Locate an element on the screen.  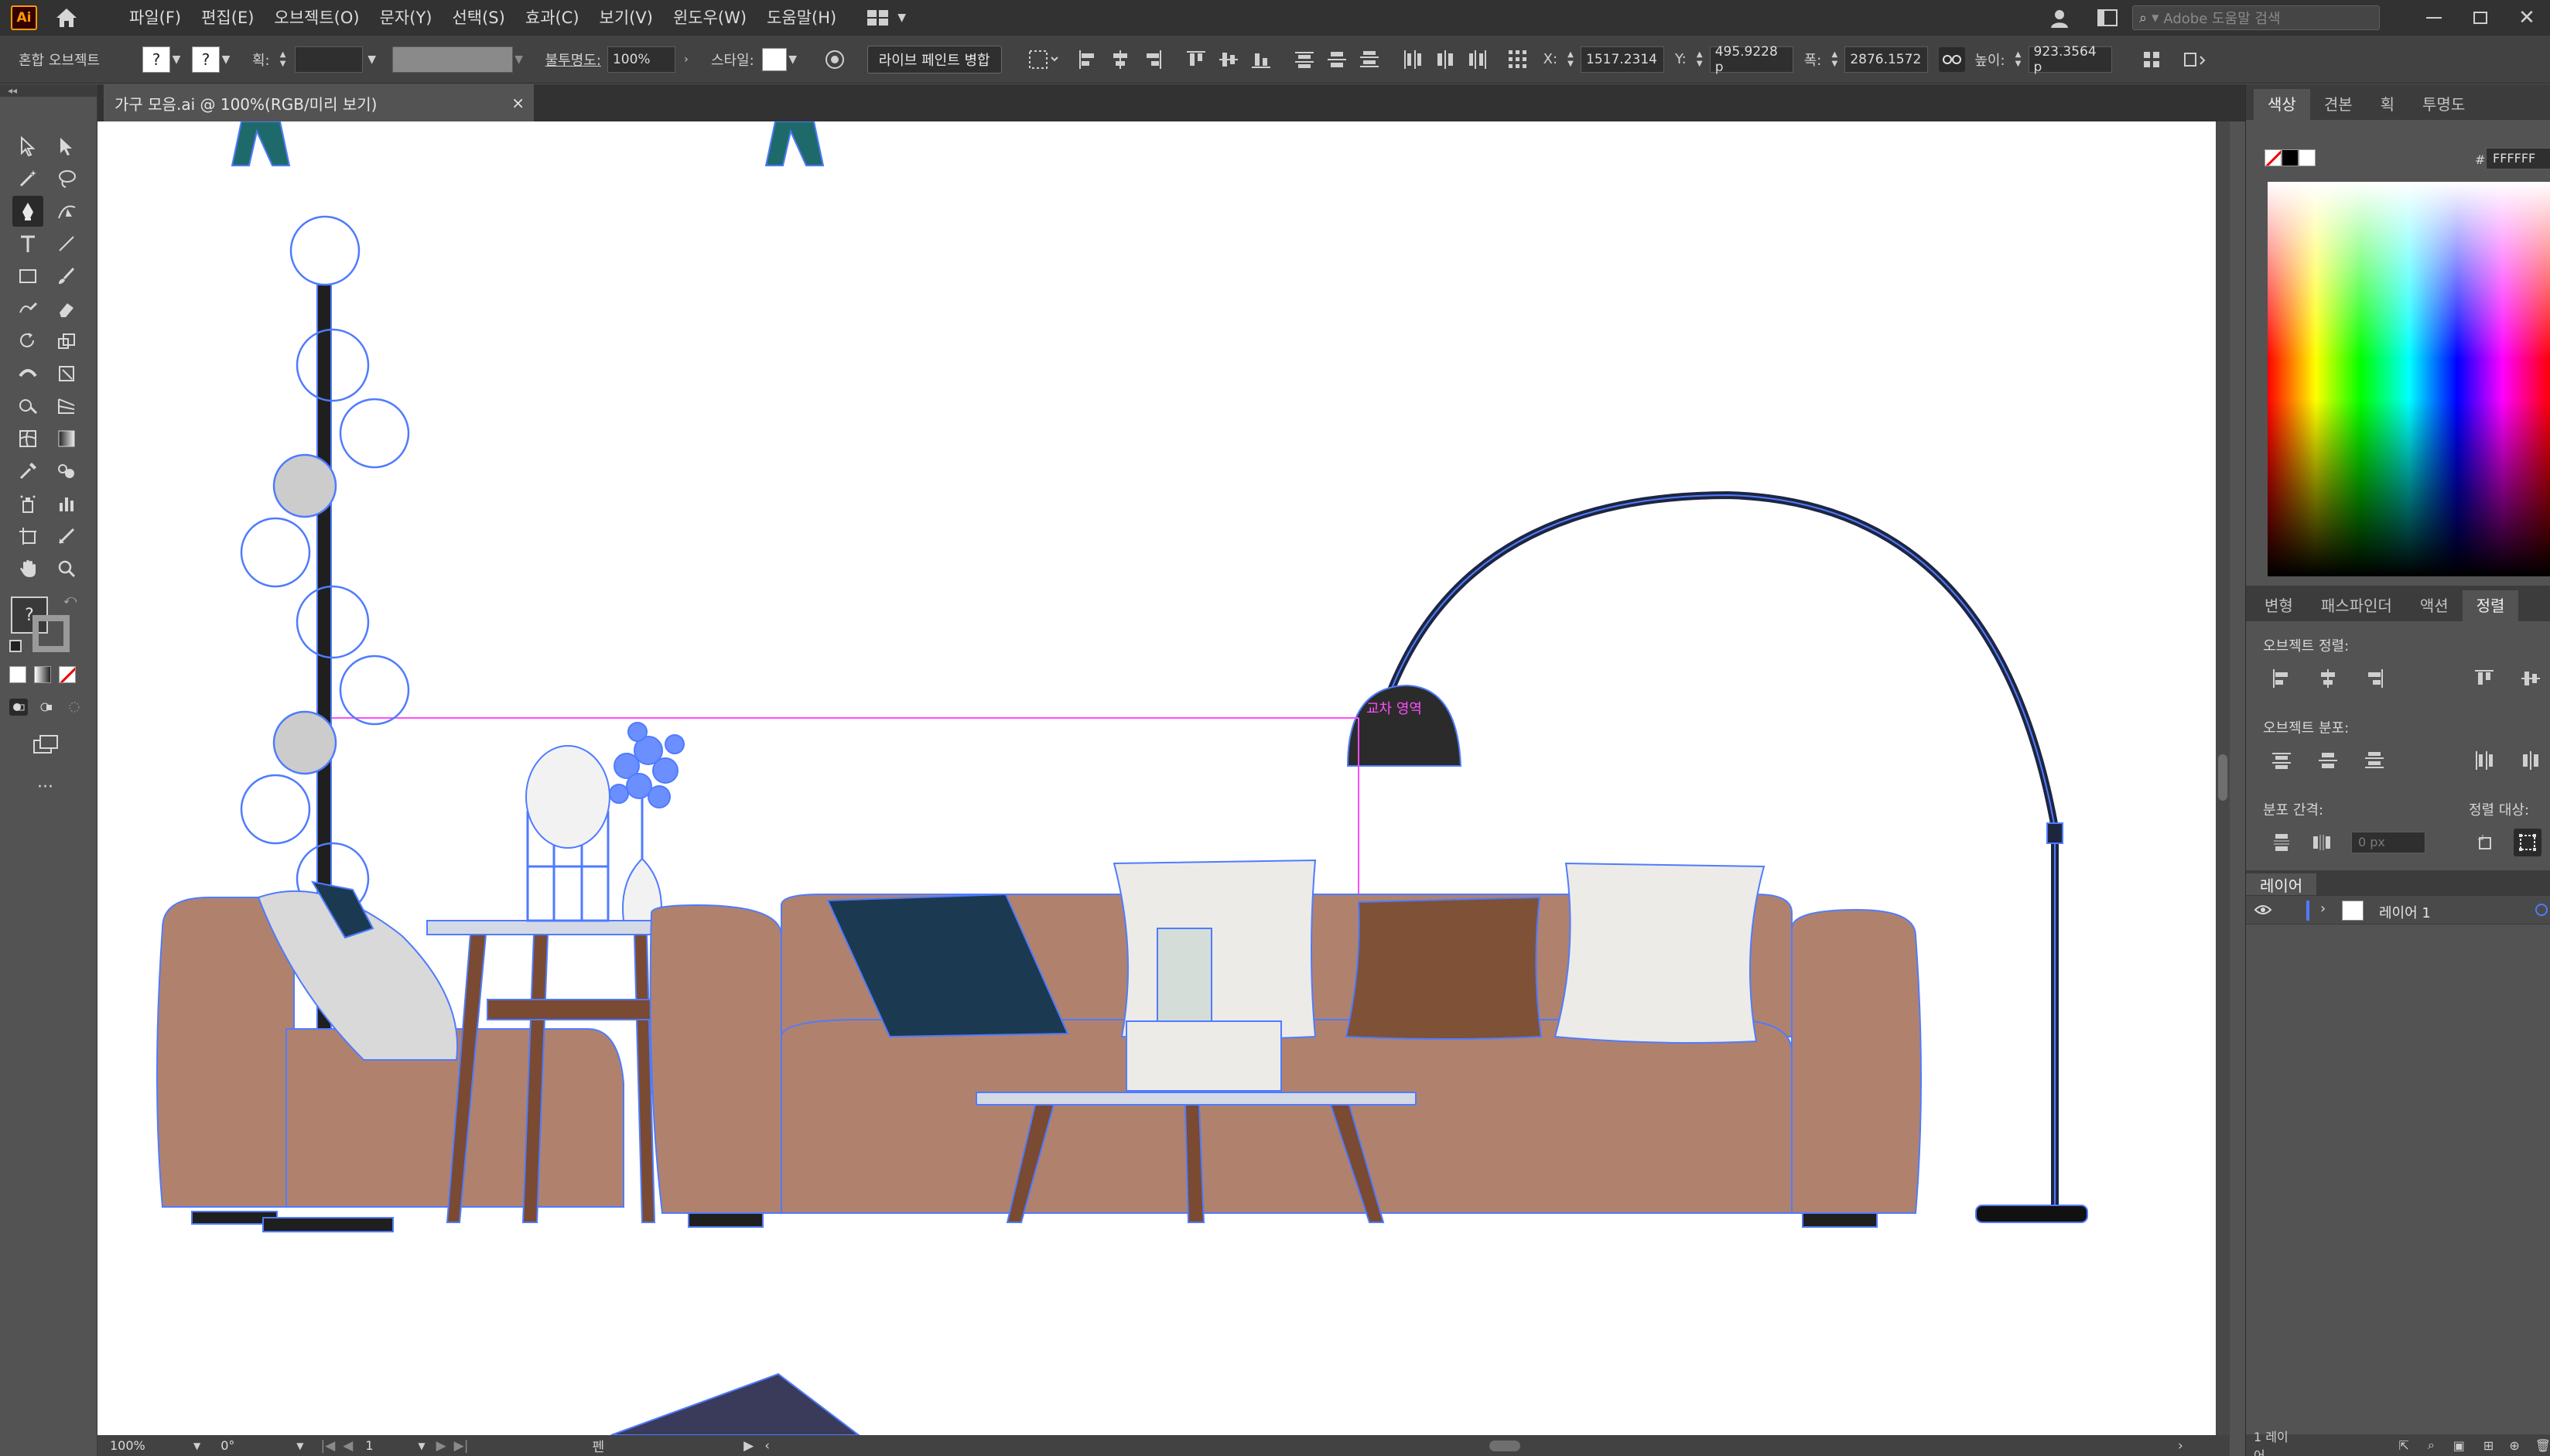
draw-normal-icon is located at coordinates (18, 708).